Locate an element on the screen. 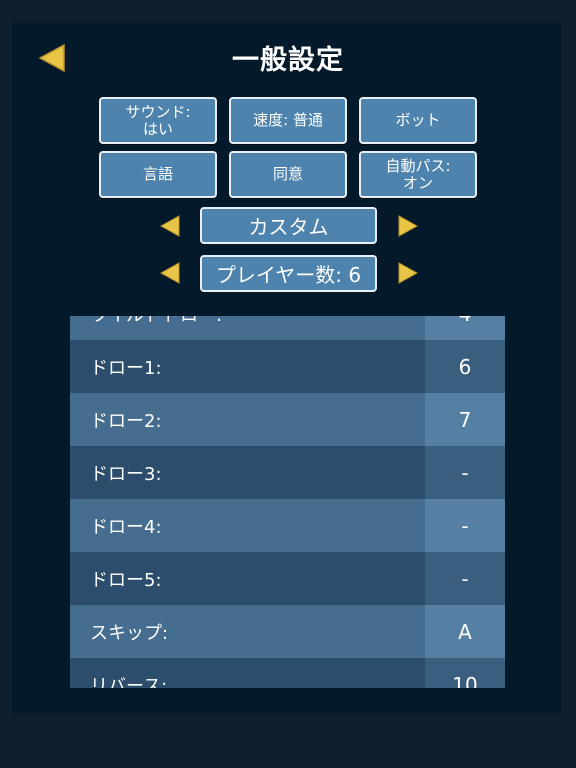  rule-name: ドロー1: is located at coordinates (247, 366).